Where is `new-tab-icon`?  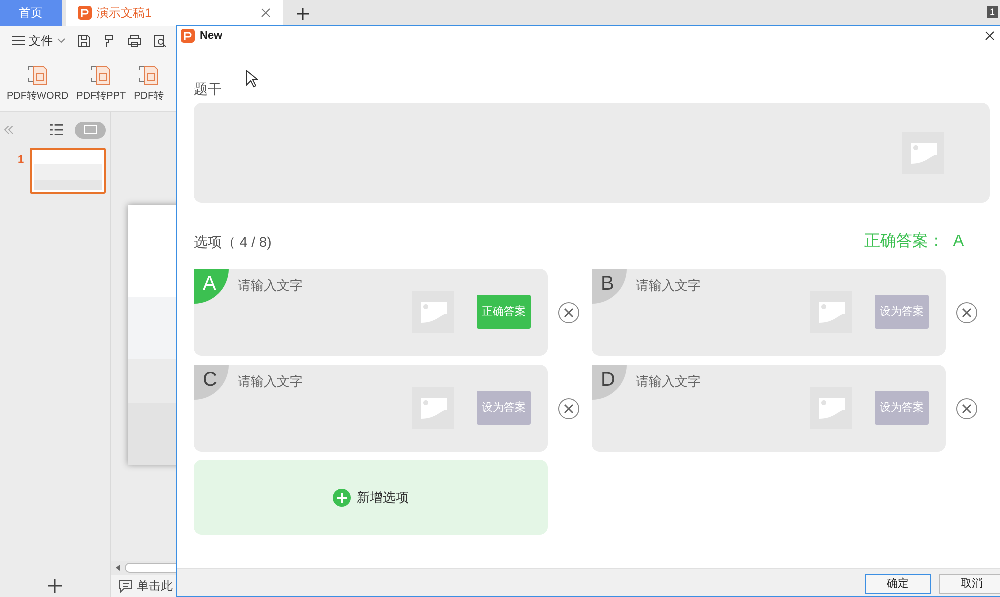
new-tab-icon is located at coordinates (303, 14).